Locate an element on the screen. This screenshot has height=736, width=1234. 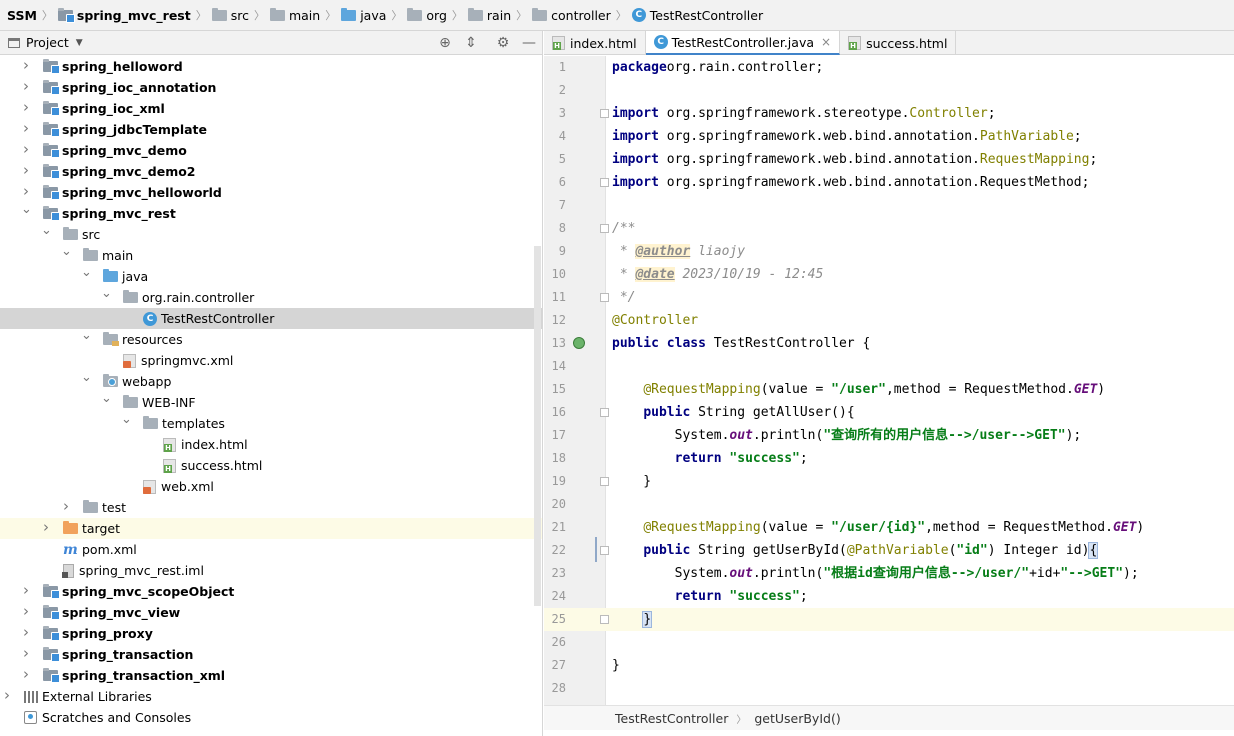
tree-item: C TestRestController is located at coordinates (271, 318).